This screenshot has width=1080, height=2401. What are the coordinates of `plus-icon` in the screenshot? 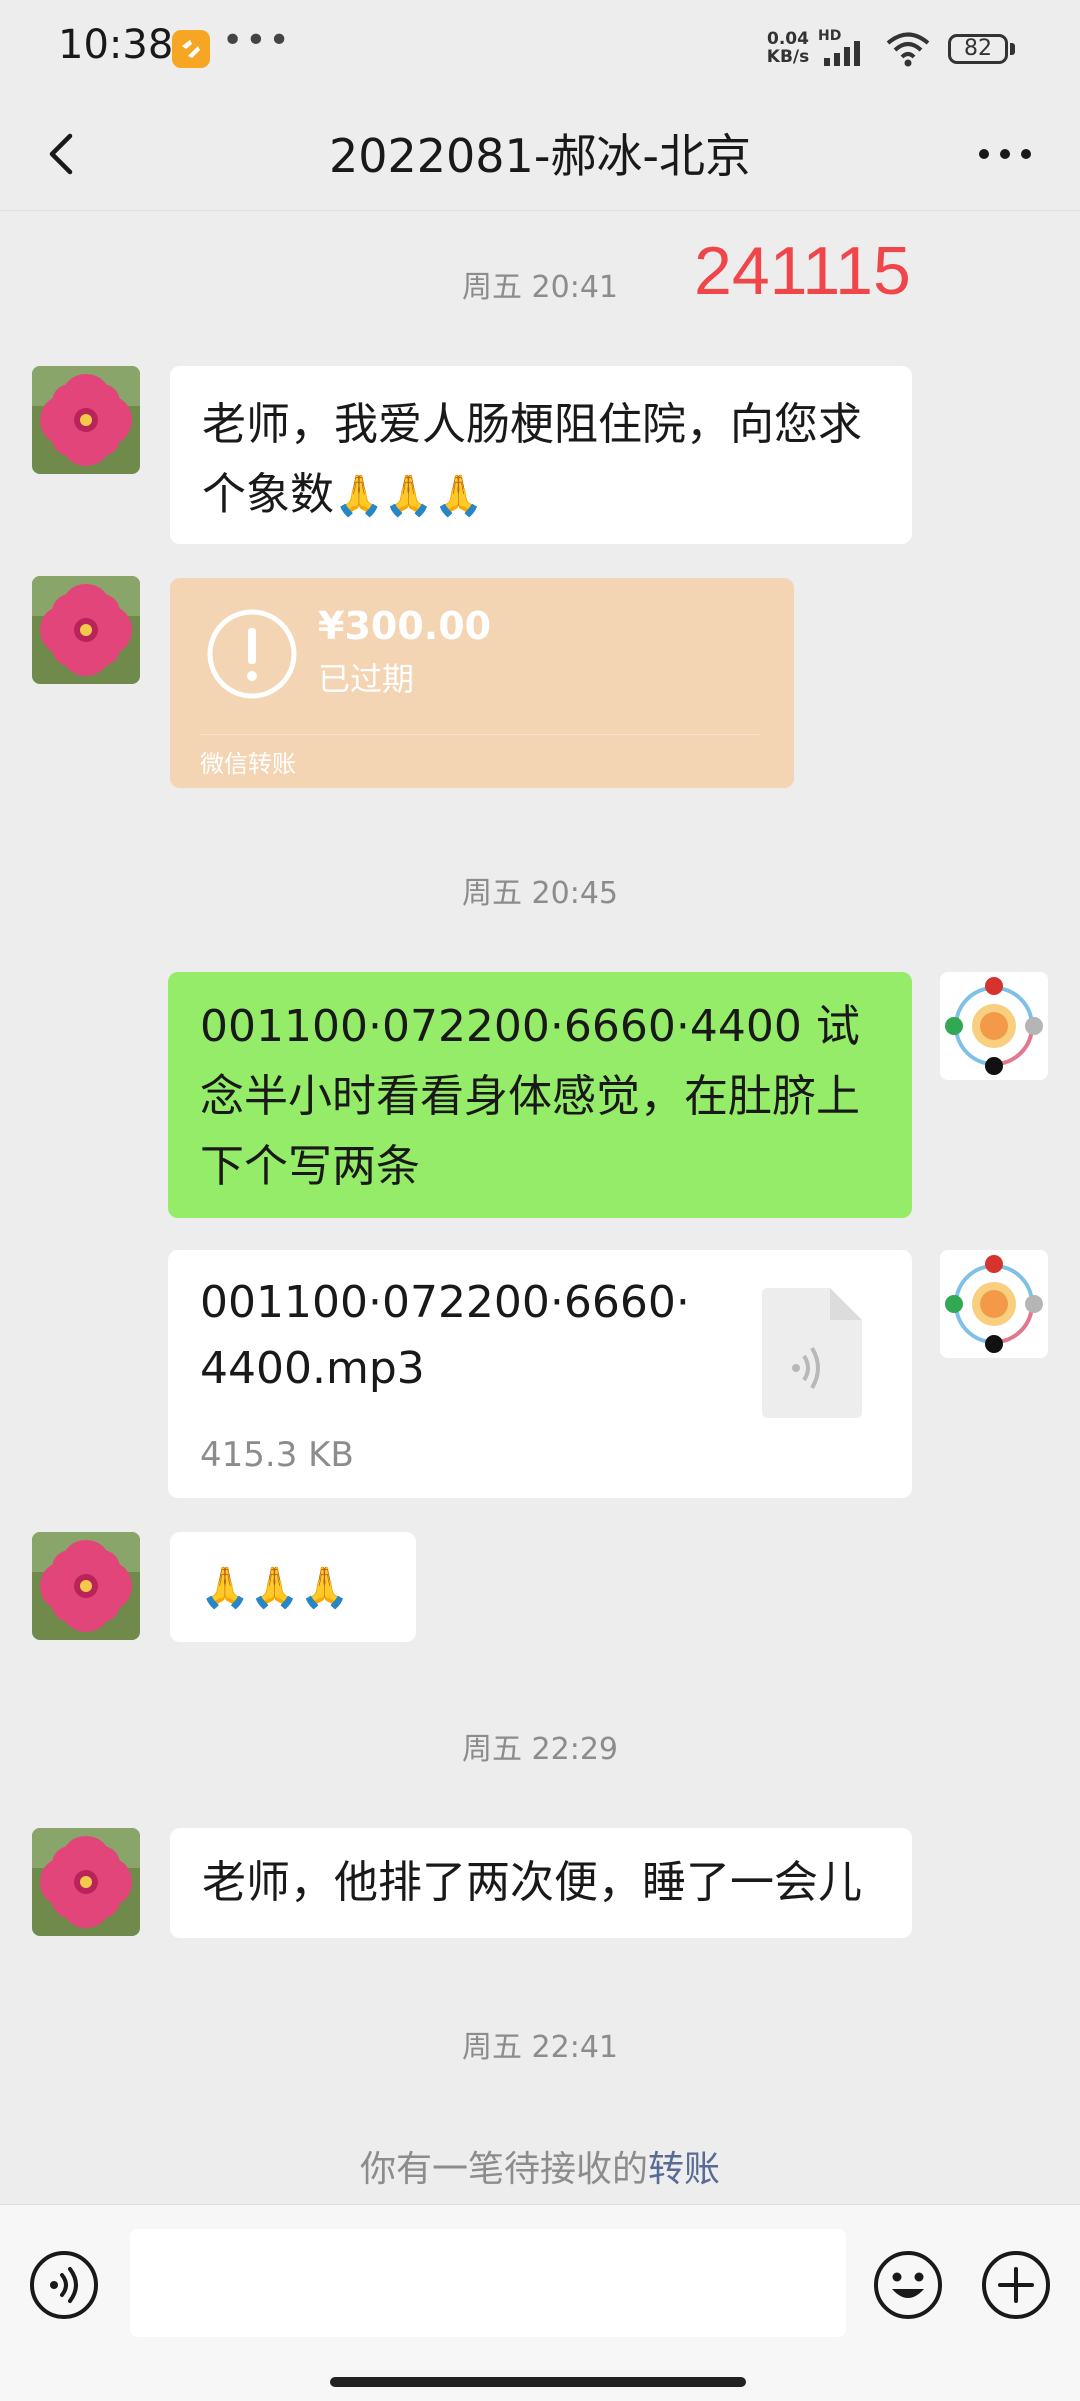 It's located at (1016, 2285).